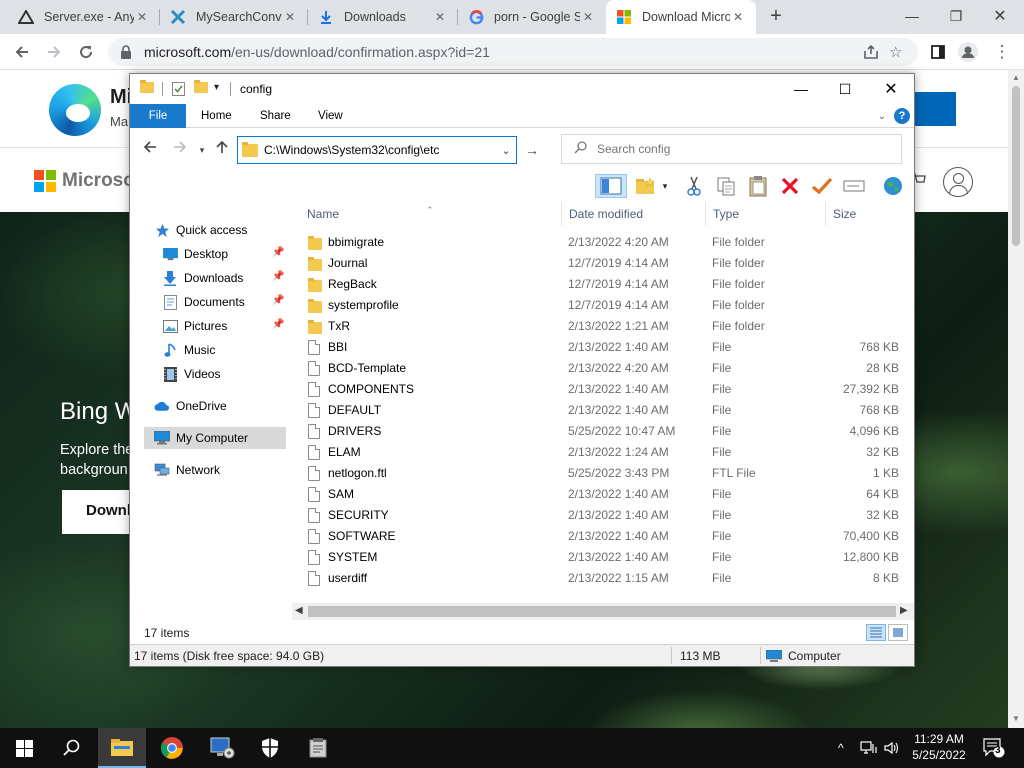 This screenshot has height=768, width=1024. Describe the element at coordinates (866, 214) in the screenshot. I see `column-header-size: Size` at that location.